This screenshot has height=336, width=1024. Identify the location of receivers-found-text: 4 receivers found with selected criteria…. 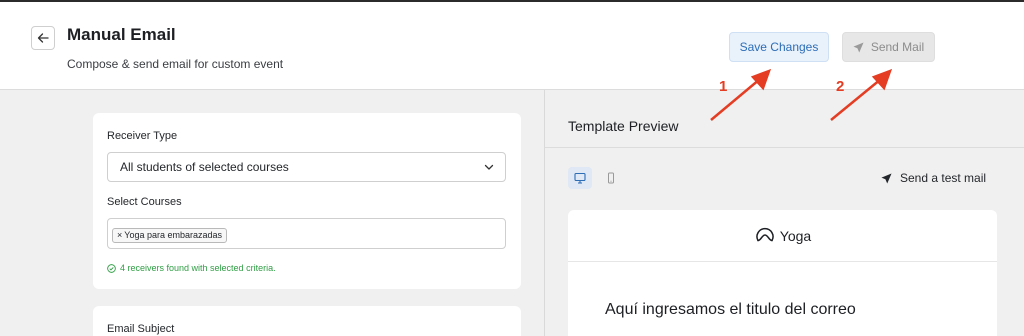
(198, 268).